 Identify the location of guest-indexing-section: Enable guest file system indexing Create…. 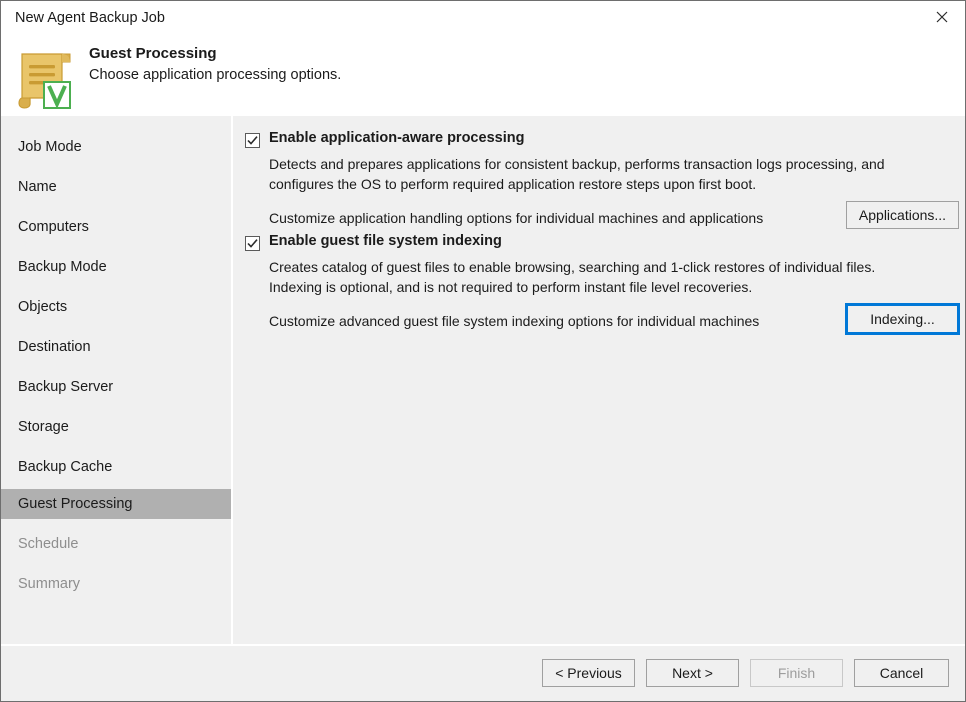
(602, 284).